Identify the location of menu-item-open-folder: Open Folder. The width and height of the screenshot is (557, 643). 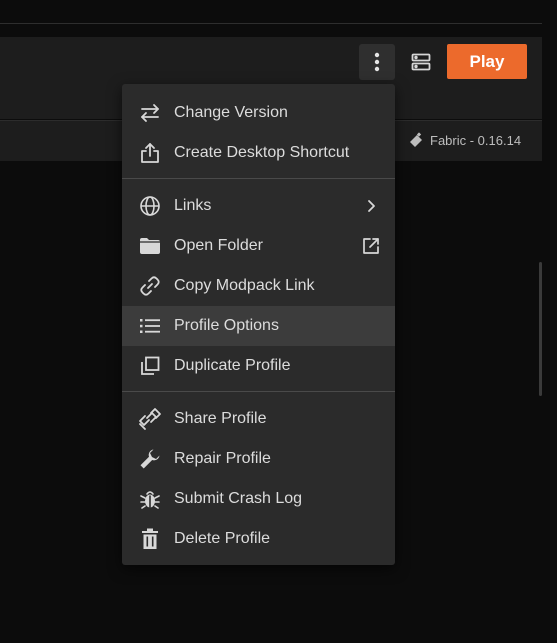
(258, 246).